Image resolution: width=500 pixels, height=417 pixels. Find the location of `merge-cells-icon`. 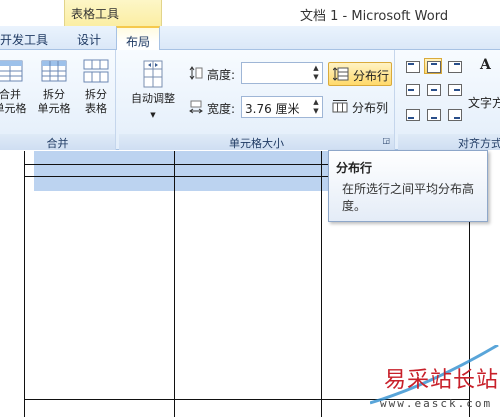

merge-cells-icon is located at coordinates (11, 71).